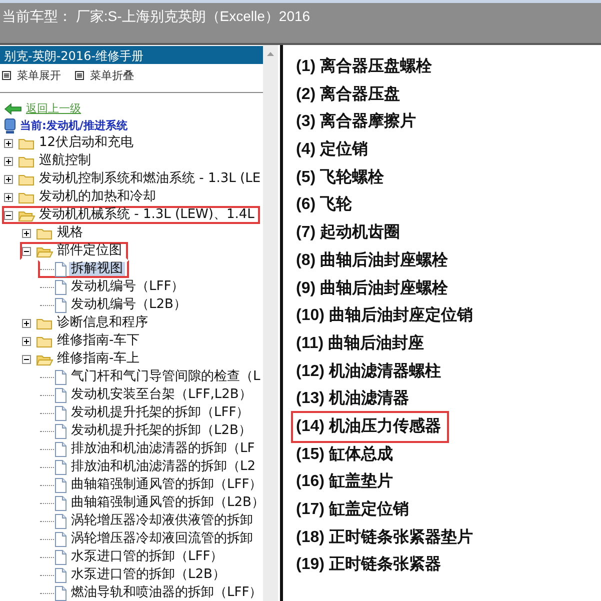 This screenshot has width=601, height=601. Describe the element at coordinates (74, 125) in the screenshot. I see `current-path: 当前:发动机/推进系统` at that location.